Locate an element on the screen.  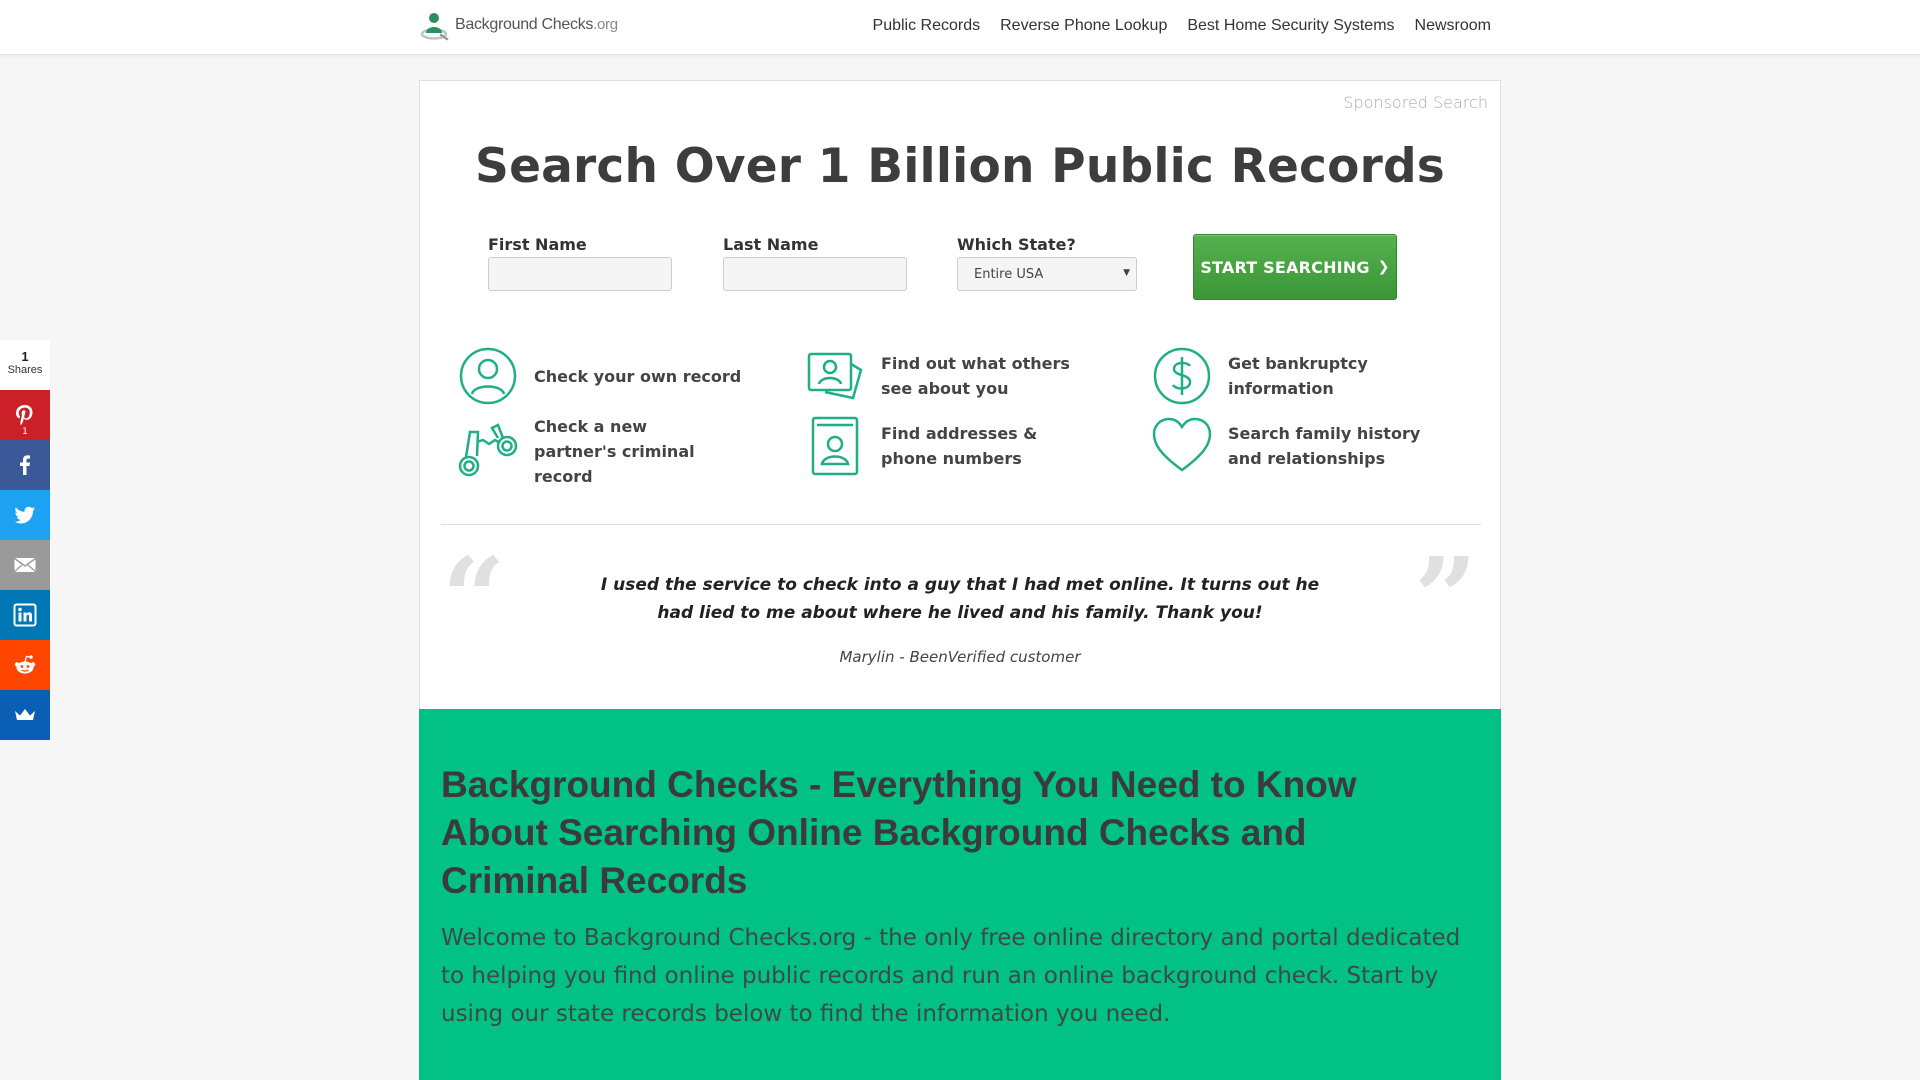
testimonial-author: Marylin - BeenVerified customer is located at coordinates (960, 657).